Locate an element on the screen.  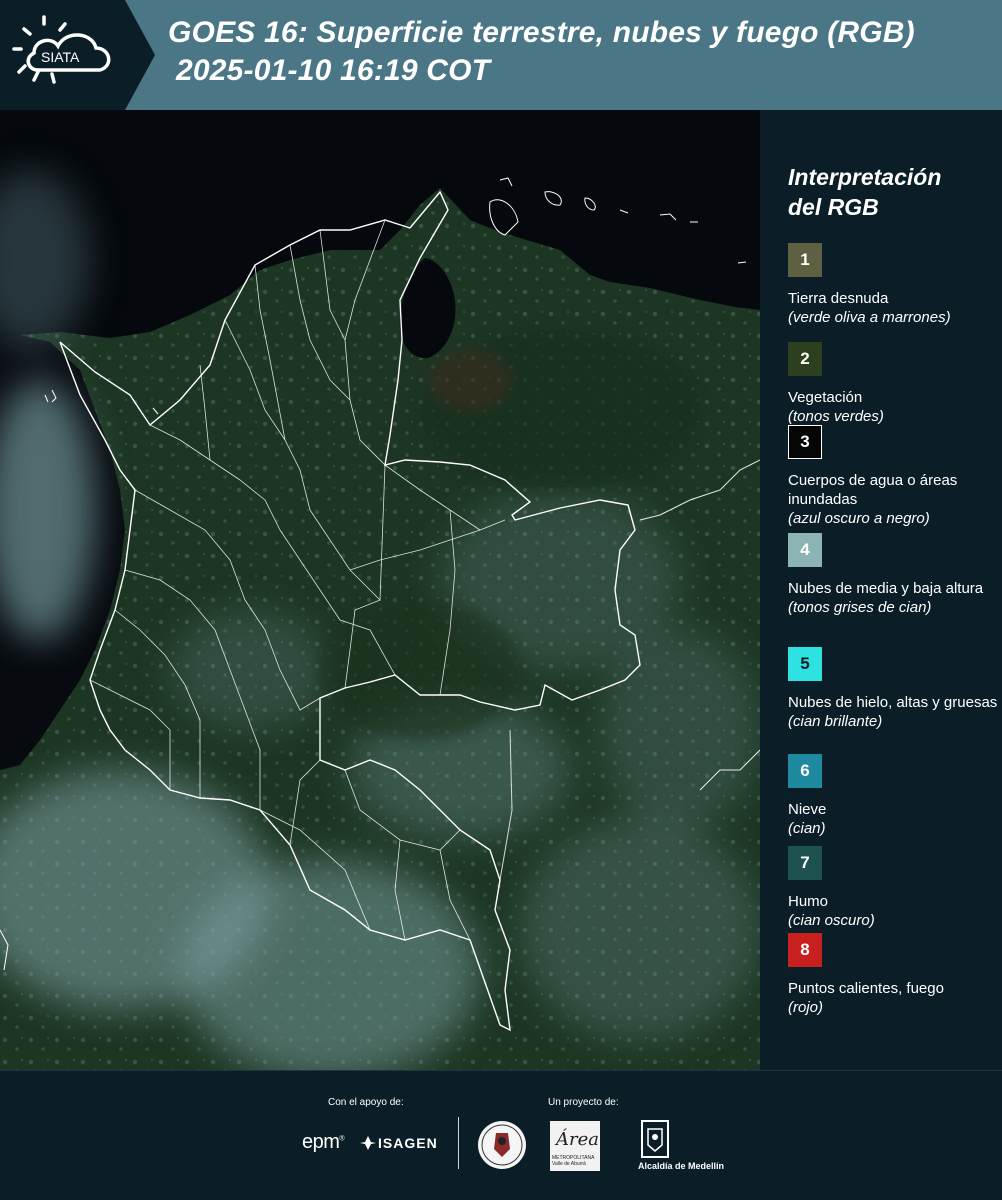
legend-item-7: 7 Humo (cian oscuro) is located at coordinates (895, 888).